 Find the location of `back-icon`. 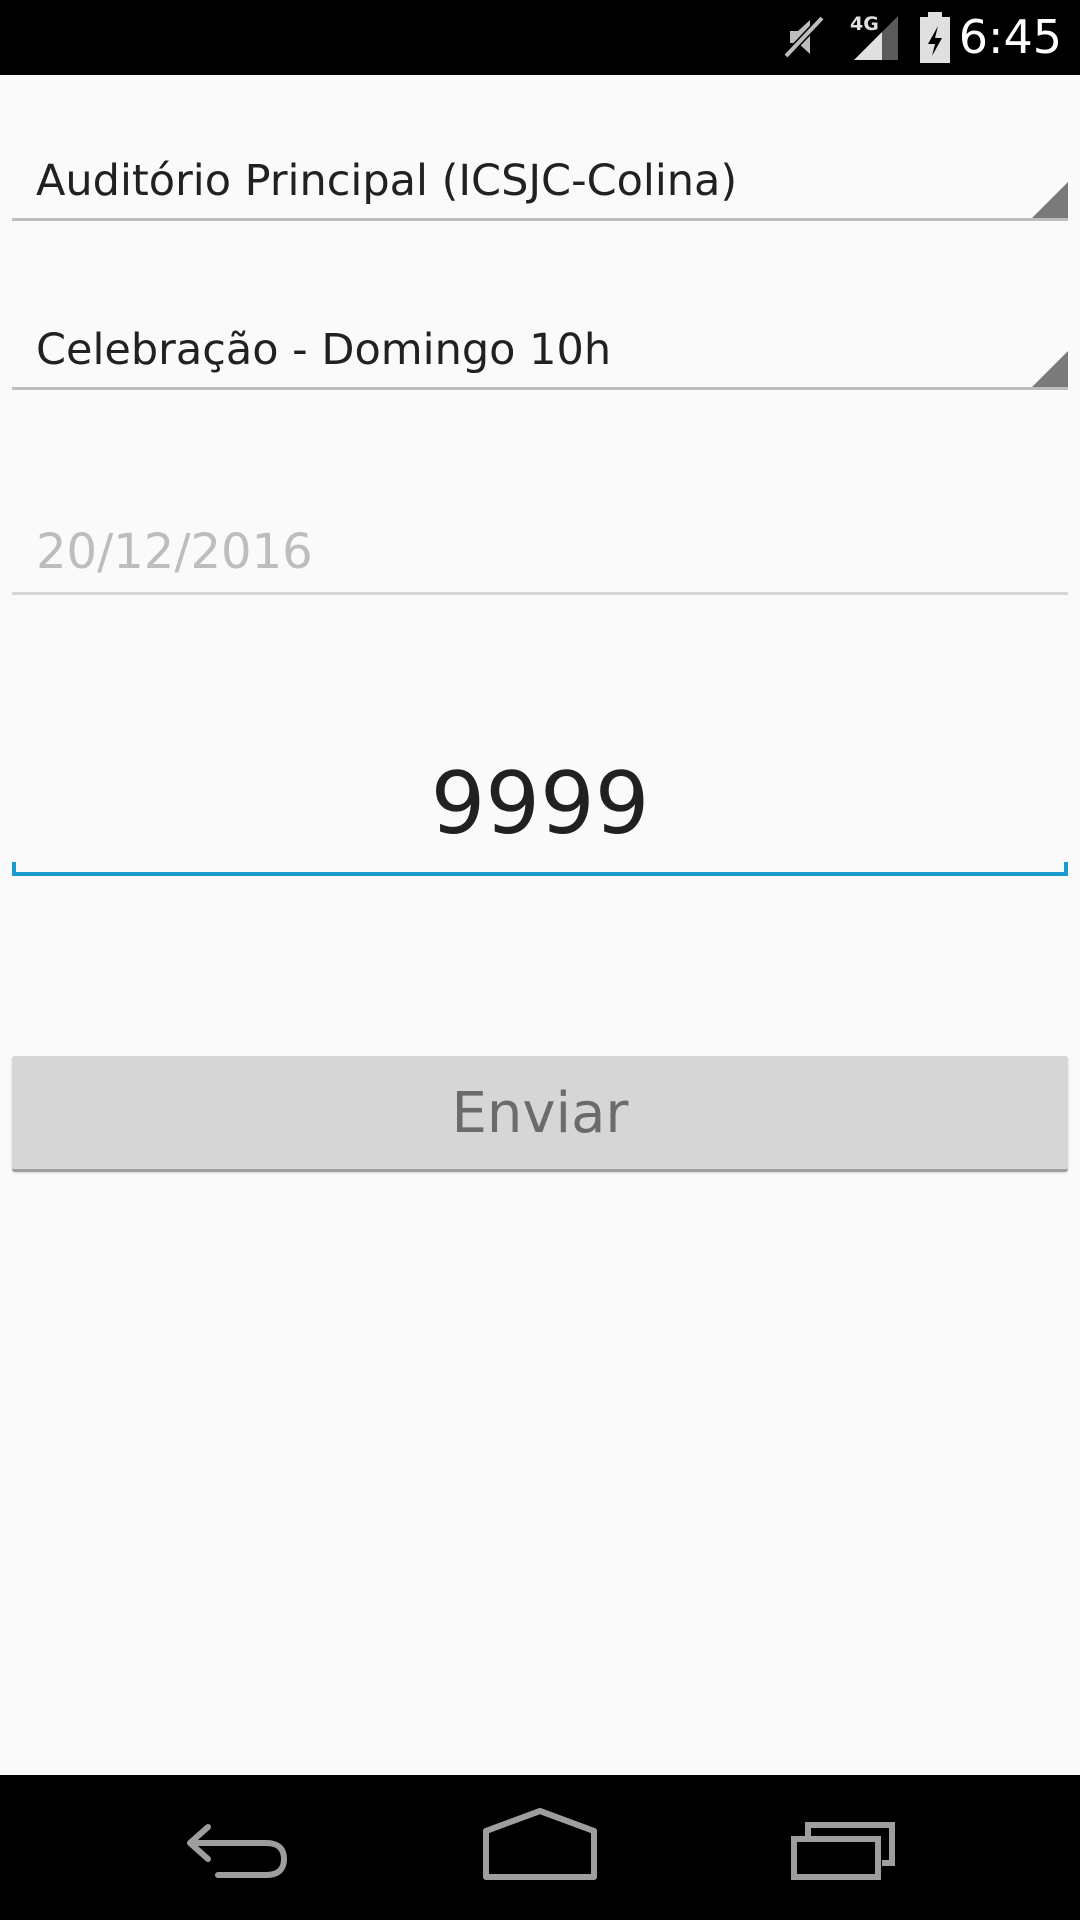

back-icon is located at coordinates (237, 1851).